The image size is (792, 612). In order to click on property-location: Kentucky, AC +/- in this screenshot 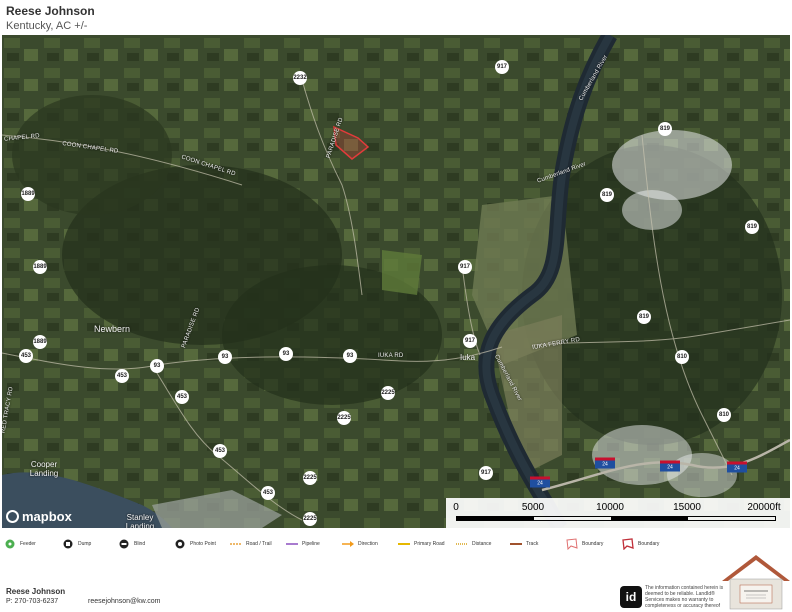, I will do `click(47, 26)`.